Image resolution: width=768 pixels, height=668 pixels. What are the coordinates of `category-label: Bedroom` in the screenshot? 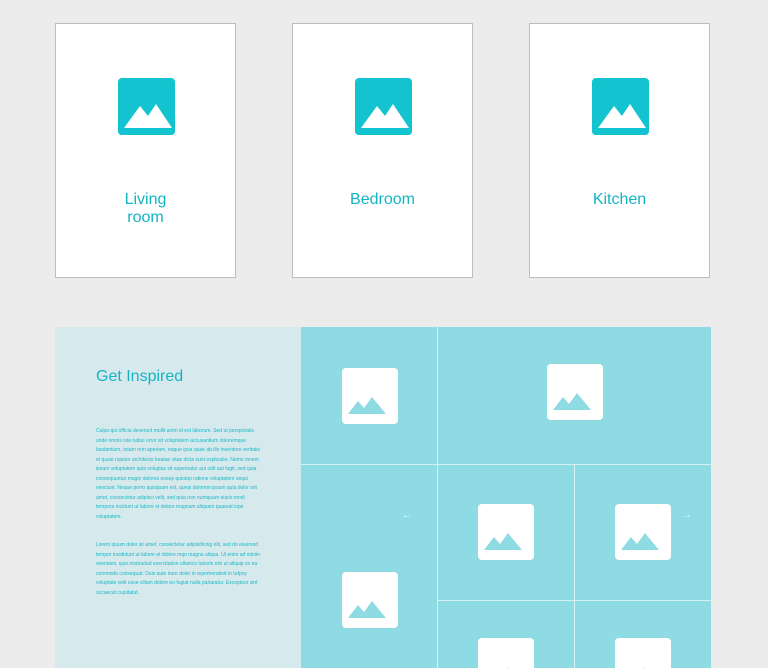 It's located at (382, 199).